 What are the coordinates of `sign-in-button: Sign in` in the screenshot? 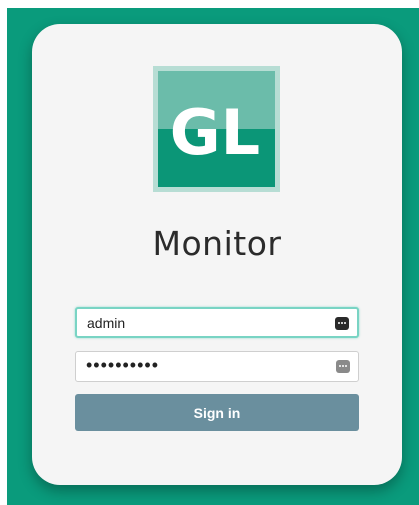 It's located at (217, 412).